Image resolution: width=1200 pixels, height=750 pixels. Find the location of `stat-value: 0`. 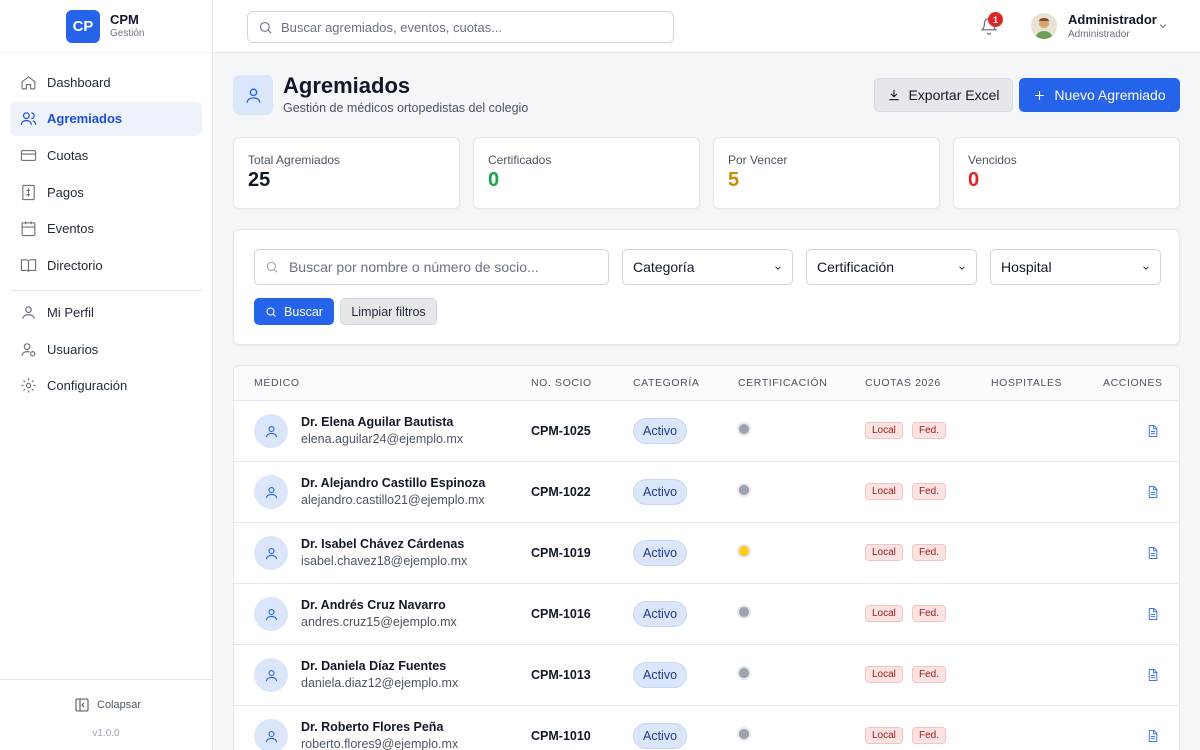

stat-value: 0 is located at coordinates (494, 180).